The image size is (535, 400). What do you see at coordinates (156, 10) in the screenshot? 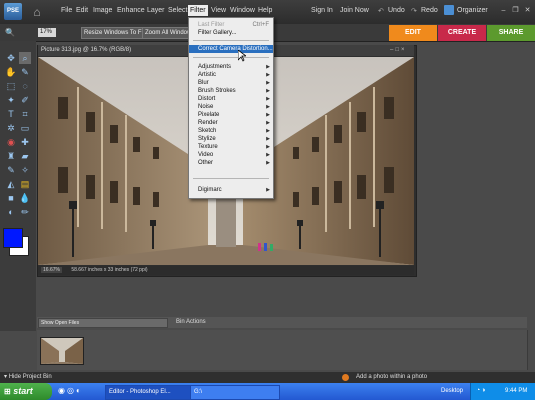
I see `menu-layer: Layer` at bounding box center [156, 10].